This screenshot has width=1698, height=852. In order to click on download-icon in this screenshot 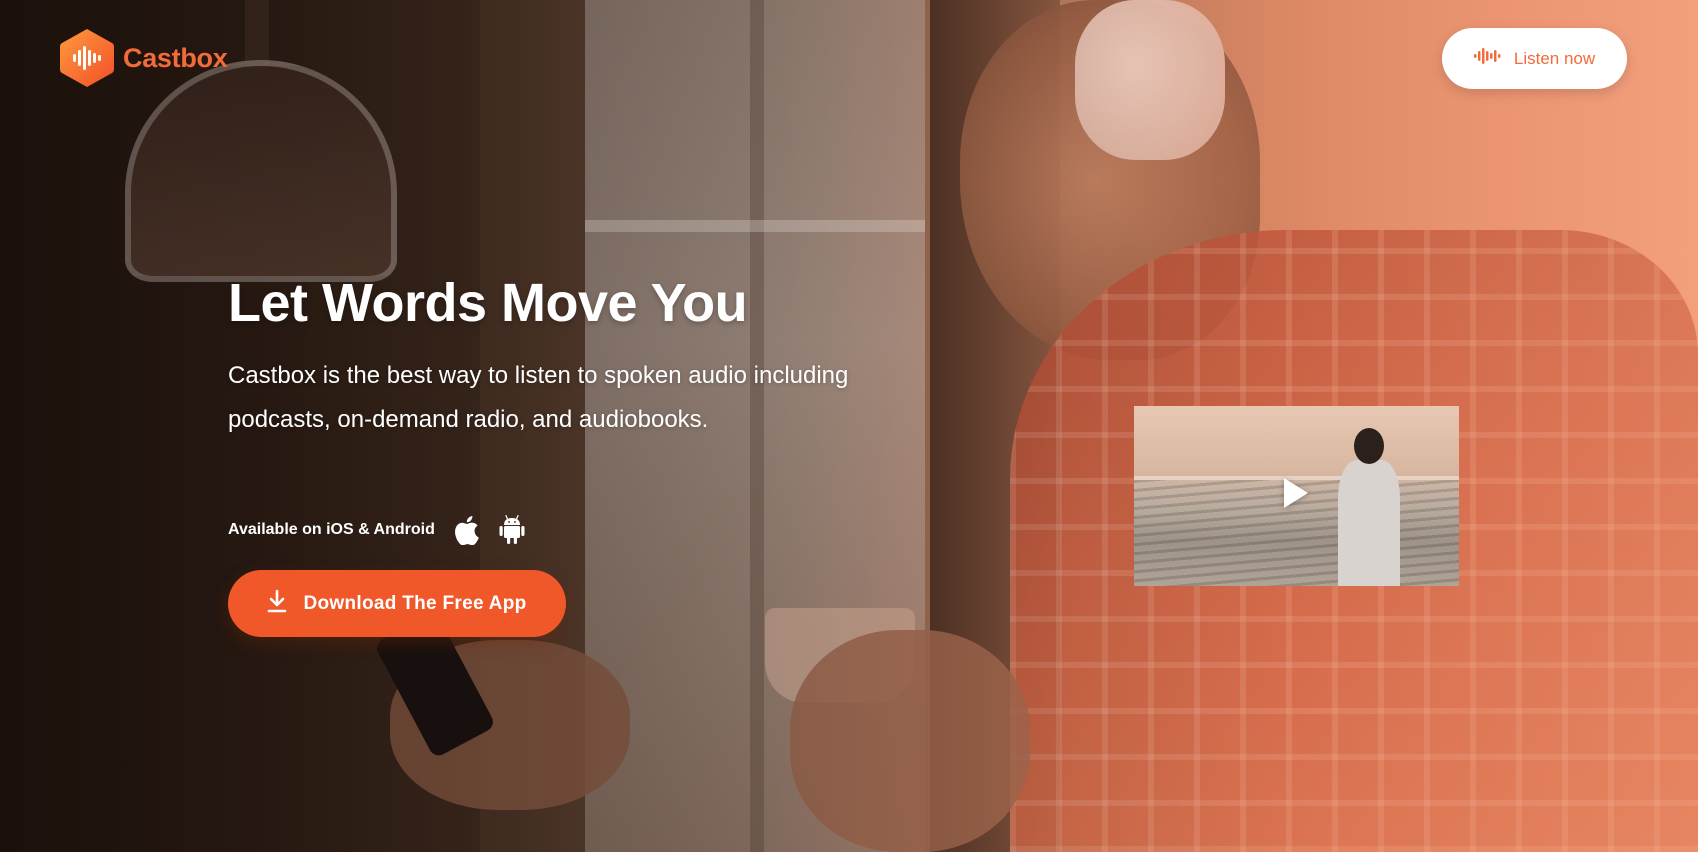, I will do `click(277, 603)`.